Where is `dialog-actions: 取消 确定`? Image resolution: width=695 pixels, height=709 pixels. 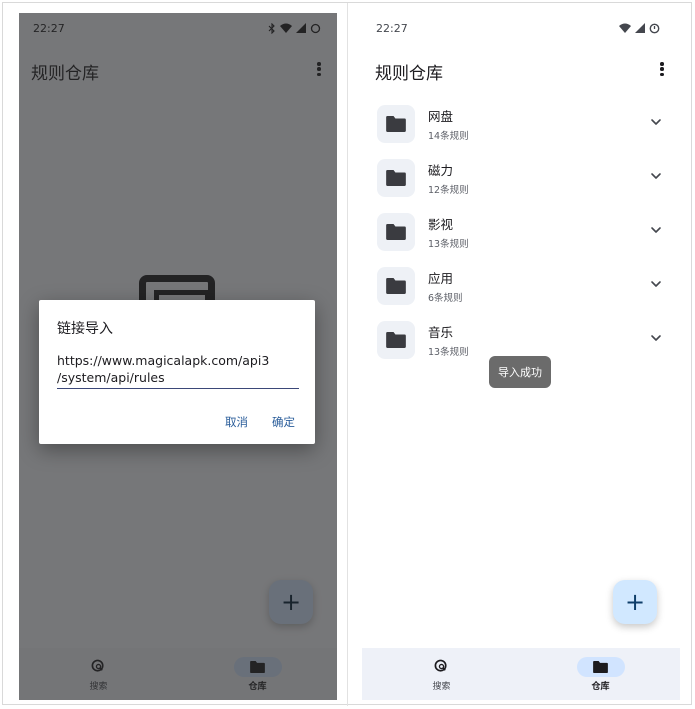
dialog-actions: 取消 确定 is located at coordinates (260, 422).